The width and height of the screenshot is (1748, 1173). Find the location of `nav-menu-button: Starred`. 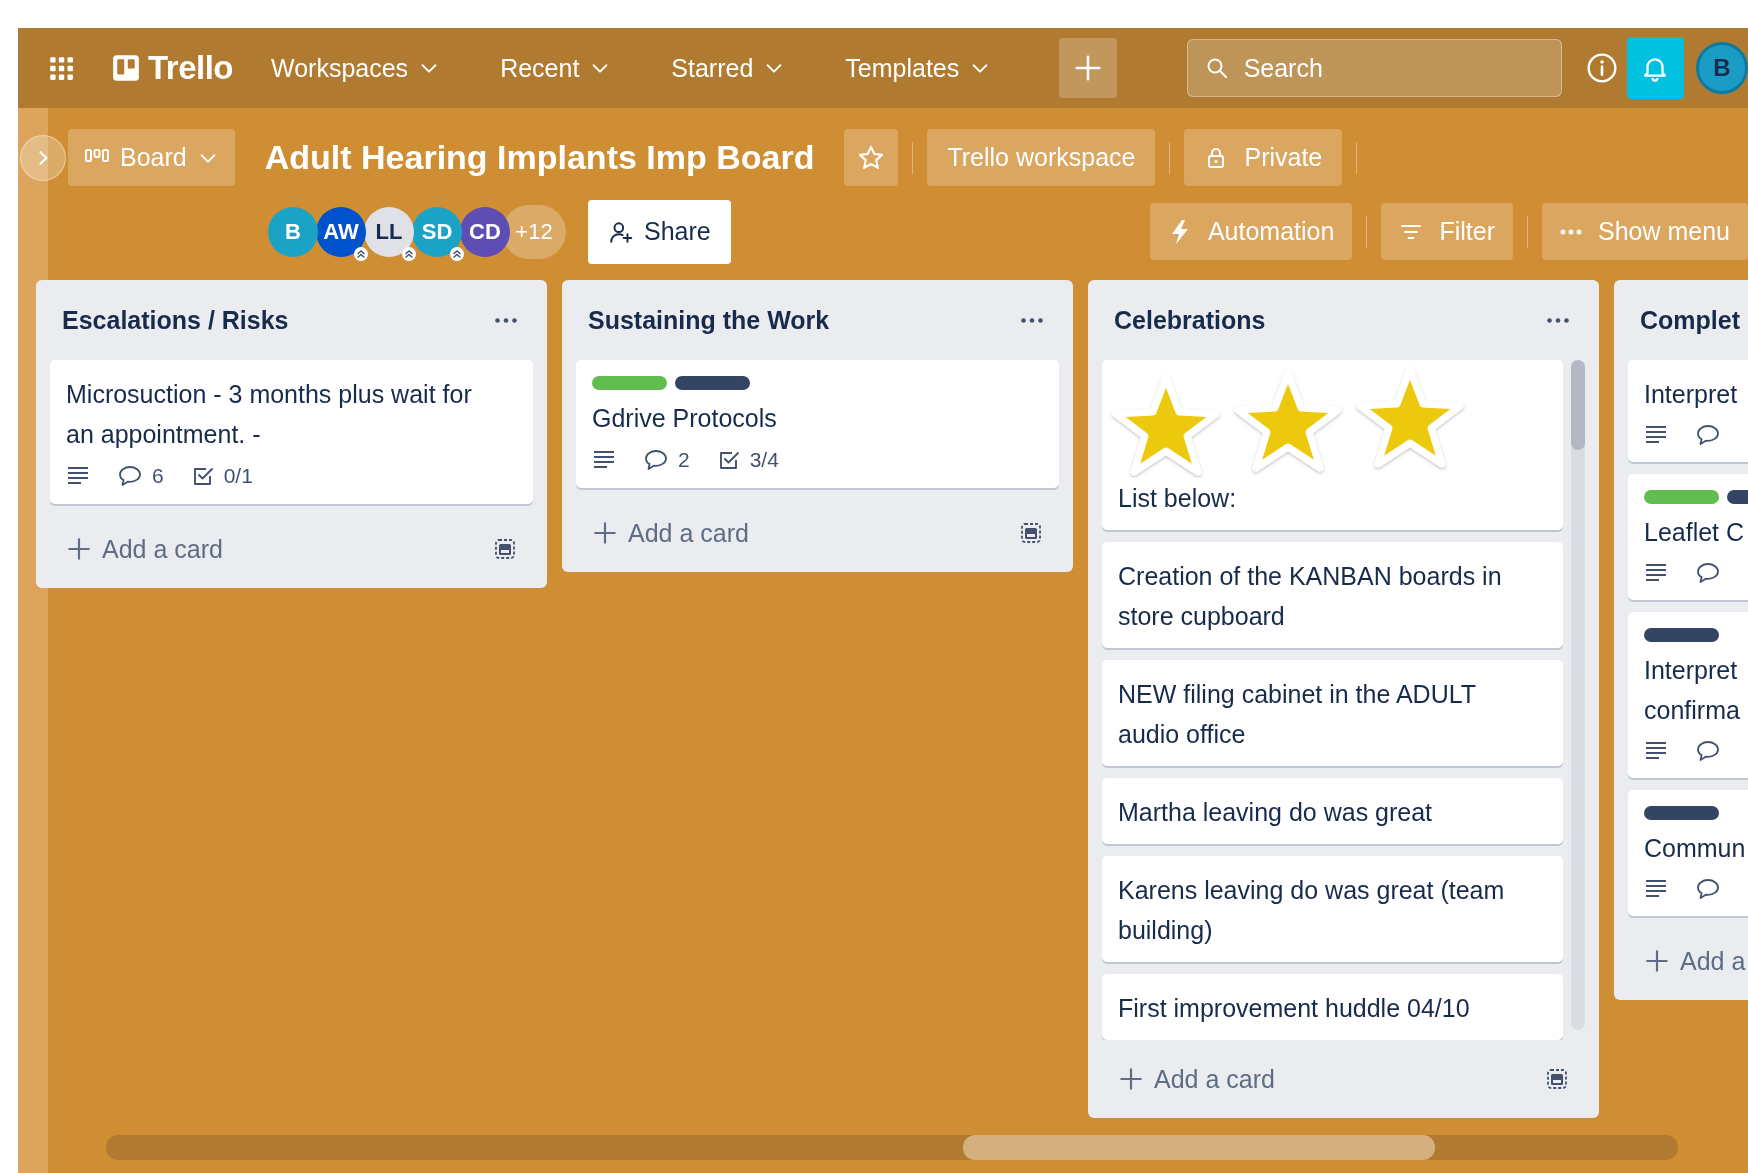

nav-menu-button: Starred is located at coordinates (728, 68).